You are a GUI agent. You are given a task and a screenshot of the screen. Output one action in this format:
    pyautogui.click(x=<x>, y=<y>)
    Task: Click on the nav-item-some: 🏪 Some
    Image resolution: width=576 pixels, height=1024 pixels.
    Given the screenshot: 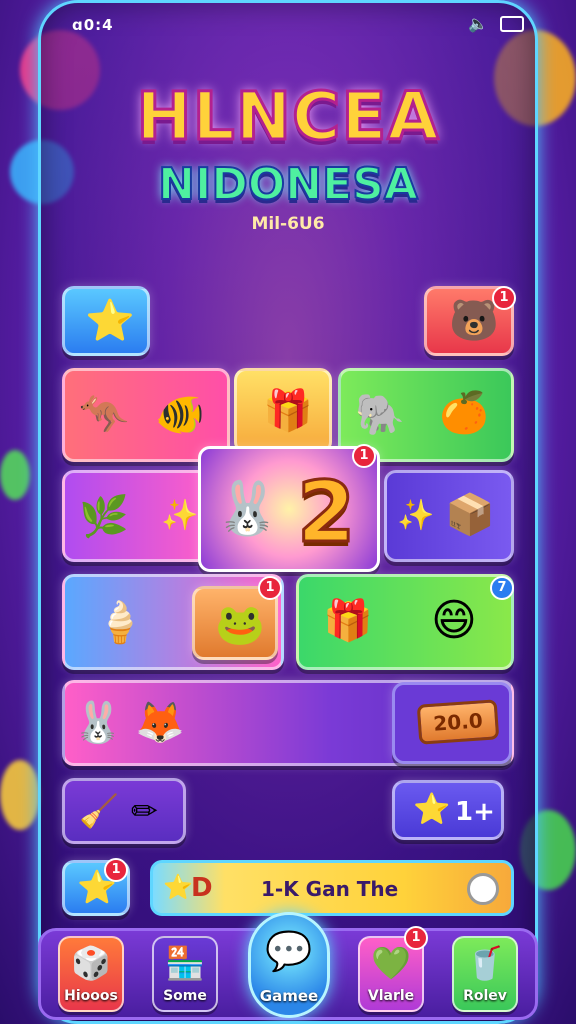 What is the action you would take?
    pyautogui.click(x=185, y=974)
    